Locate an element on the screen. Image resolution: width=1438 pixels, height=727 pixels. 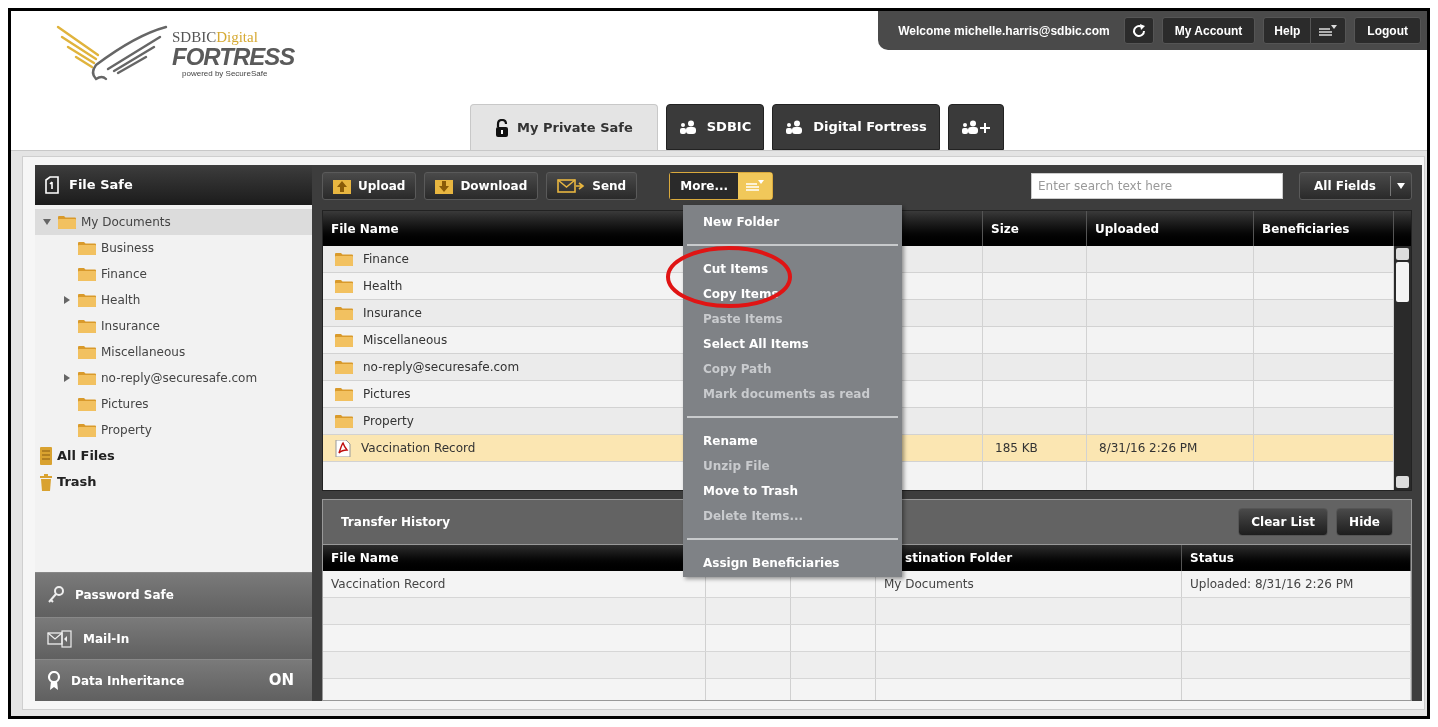
table-cell-text: Uploaded: 8/31/16 2:26 PM is located at coordinates (1272, 584).